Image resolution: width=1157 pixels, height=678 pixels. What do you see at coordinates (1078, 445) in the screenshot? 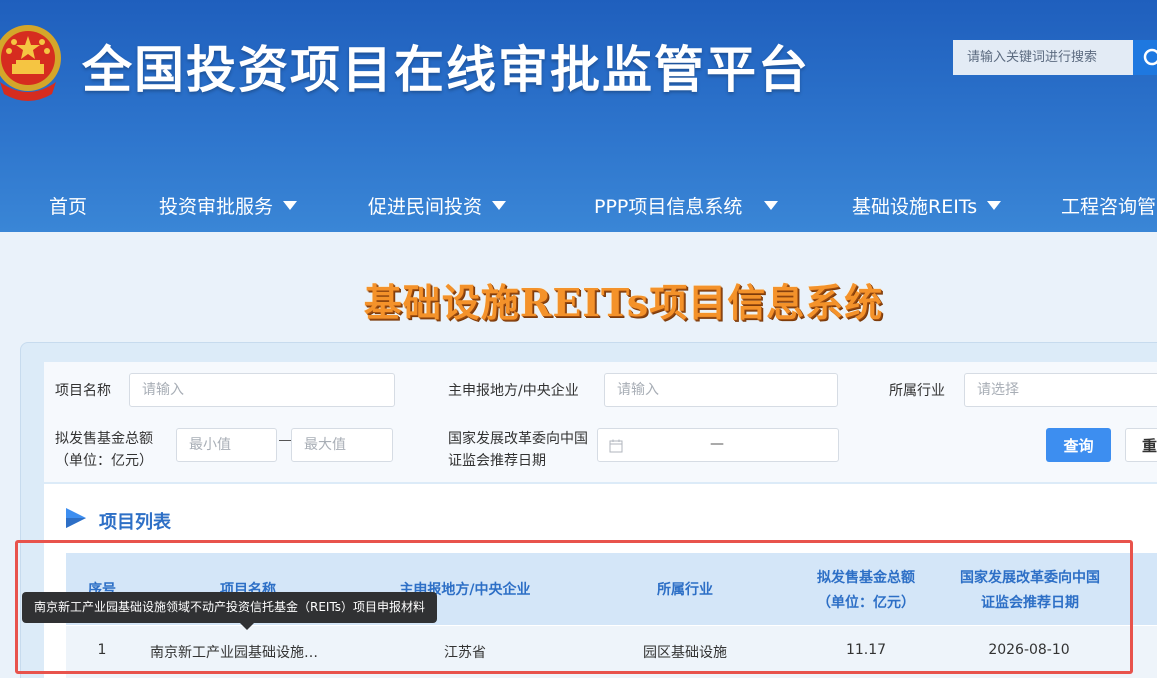
I see `query-button: 查询` at bounding box center [1078, 445].